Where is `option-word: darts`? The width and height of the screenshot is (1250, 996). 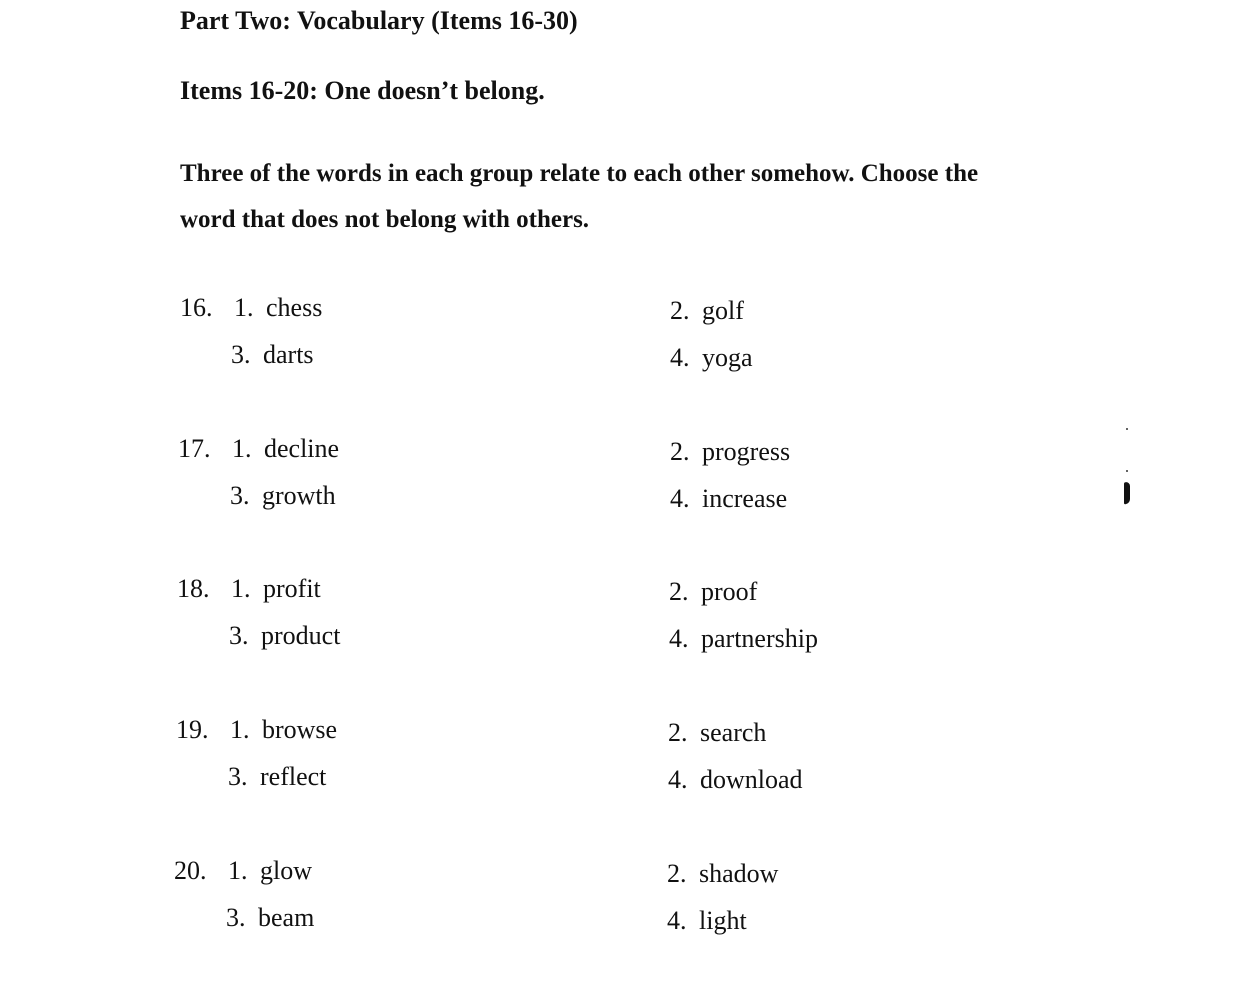 option-word: darts is located at coordinates (288, 354).